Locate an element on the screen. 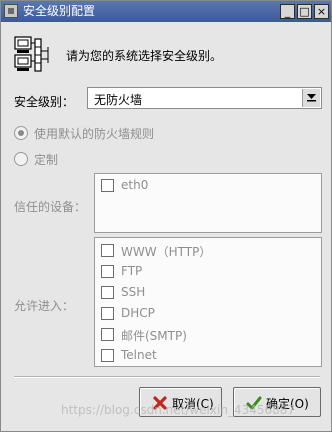  security-level-value: 无防火墙 is located at coordinates (118, 100).